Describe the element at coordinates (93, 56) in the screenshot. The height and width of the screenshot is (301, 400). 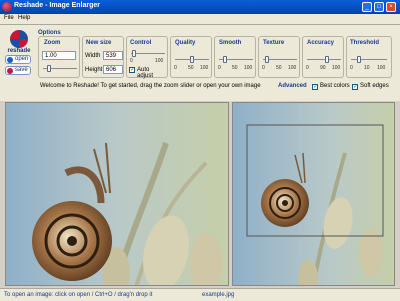
I see `width-label: Width` at that location.